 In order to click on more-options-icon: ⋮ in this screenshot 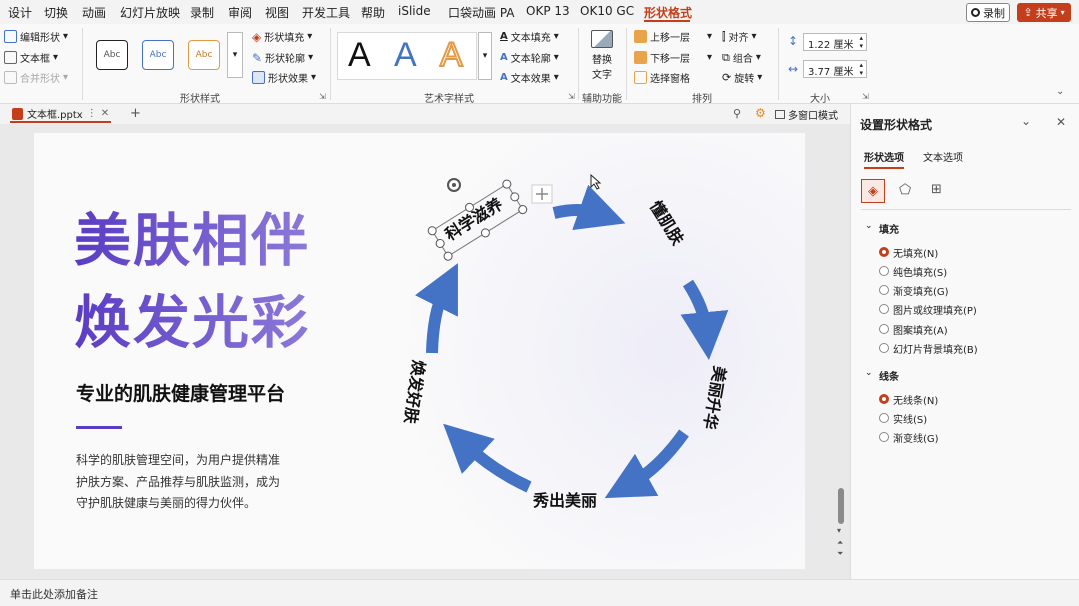, I will do `click(92, 113)`.